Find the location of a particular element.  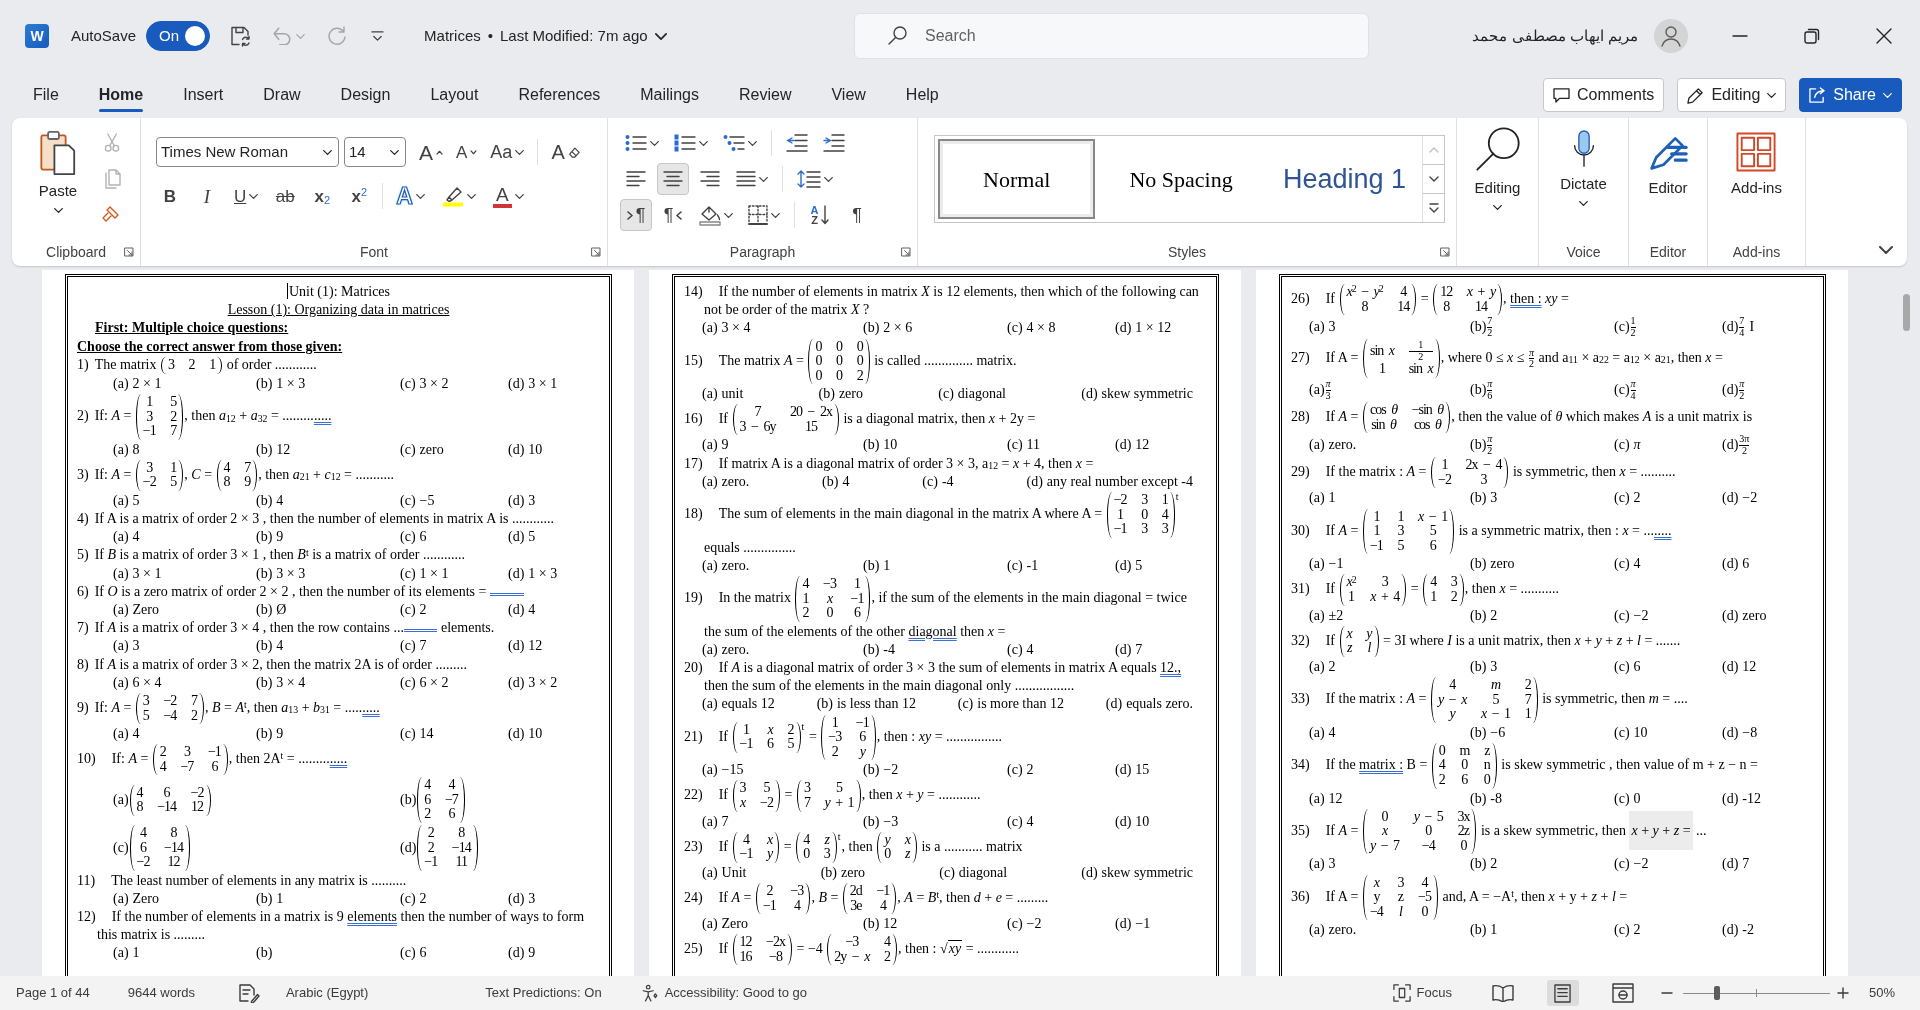

change-case-button: Aa is located at coordinates (507, 152).